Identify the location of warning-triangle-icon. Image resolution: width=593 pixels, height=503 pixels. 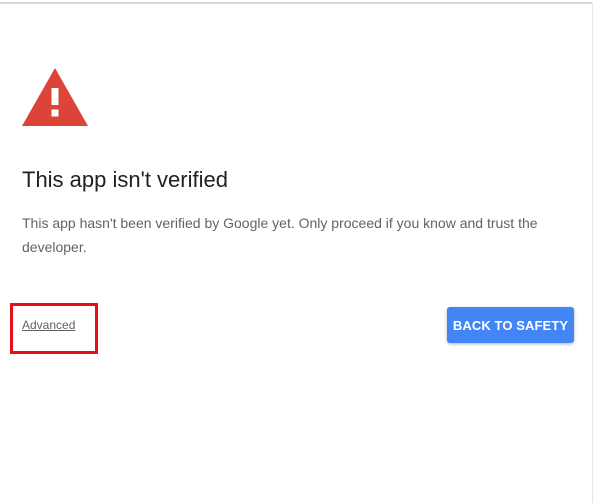
(55, 97).